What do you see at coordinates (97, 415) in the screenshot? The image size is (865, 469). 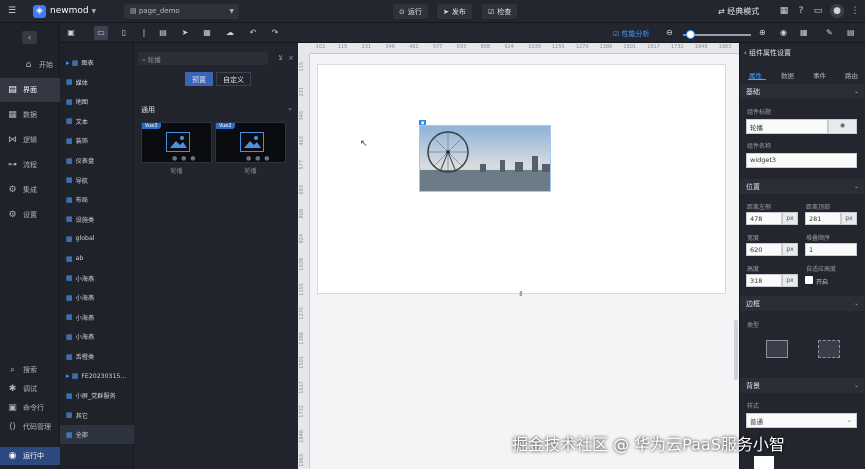 I see `tree-item: ▦ 其它` at bounding box center [97, 415].